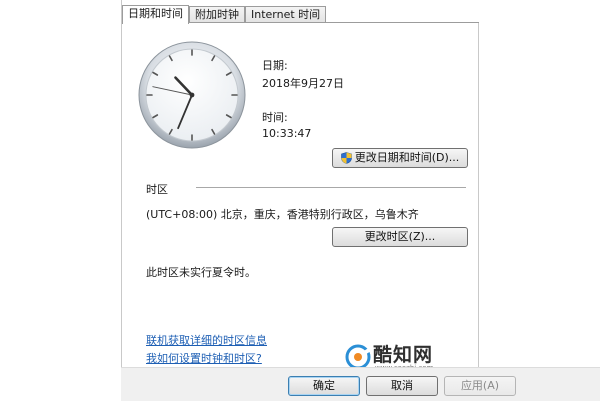  What do you see at coordinates (402, 386) in the screenshot?
I see `cancel-button: 取消` at bounding box center [402, 386].